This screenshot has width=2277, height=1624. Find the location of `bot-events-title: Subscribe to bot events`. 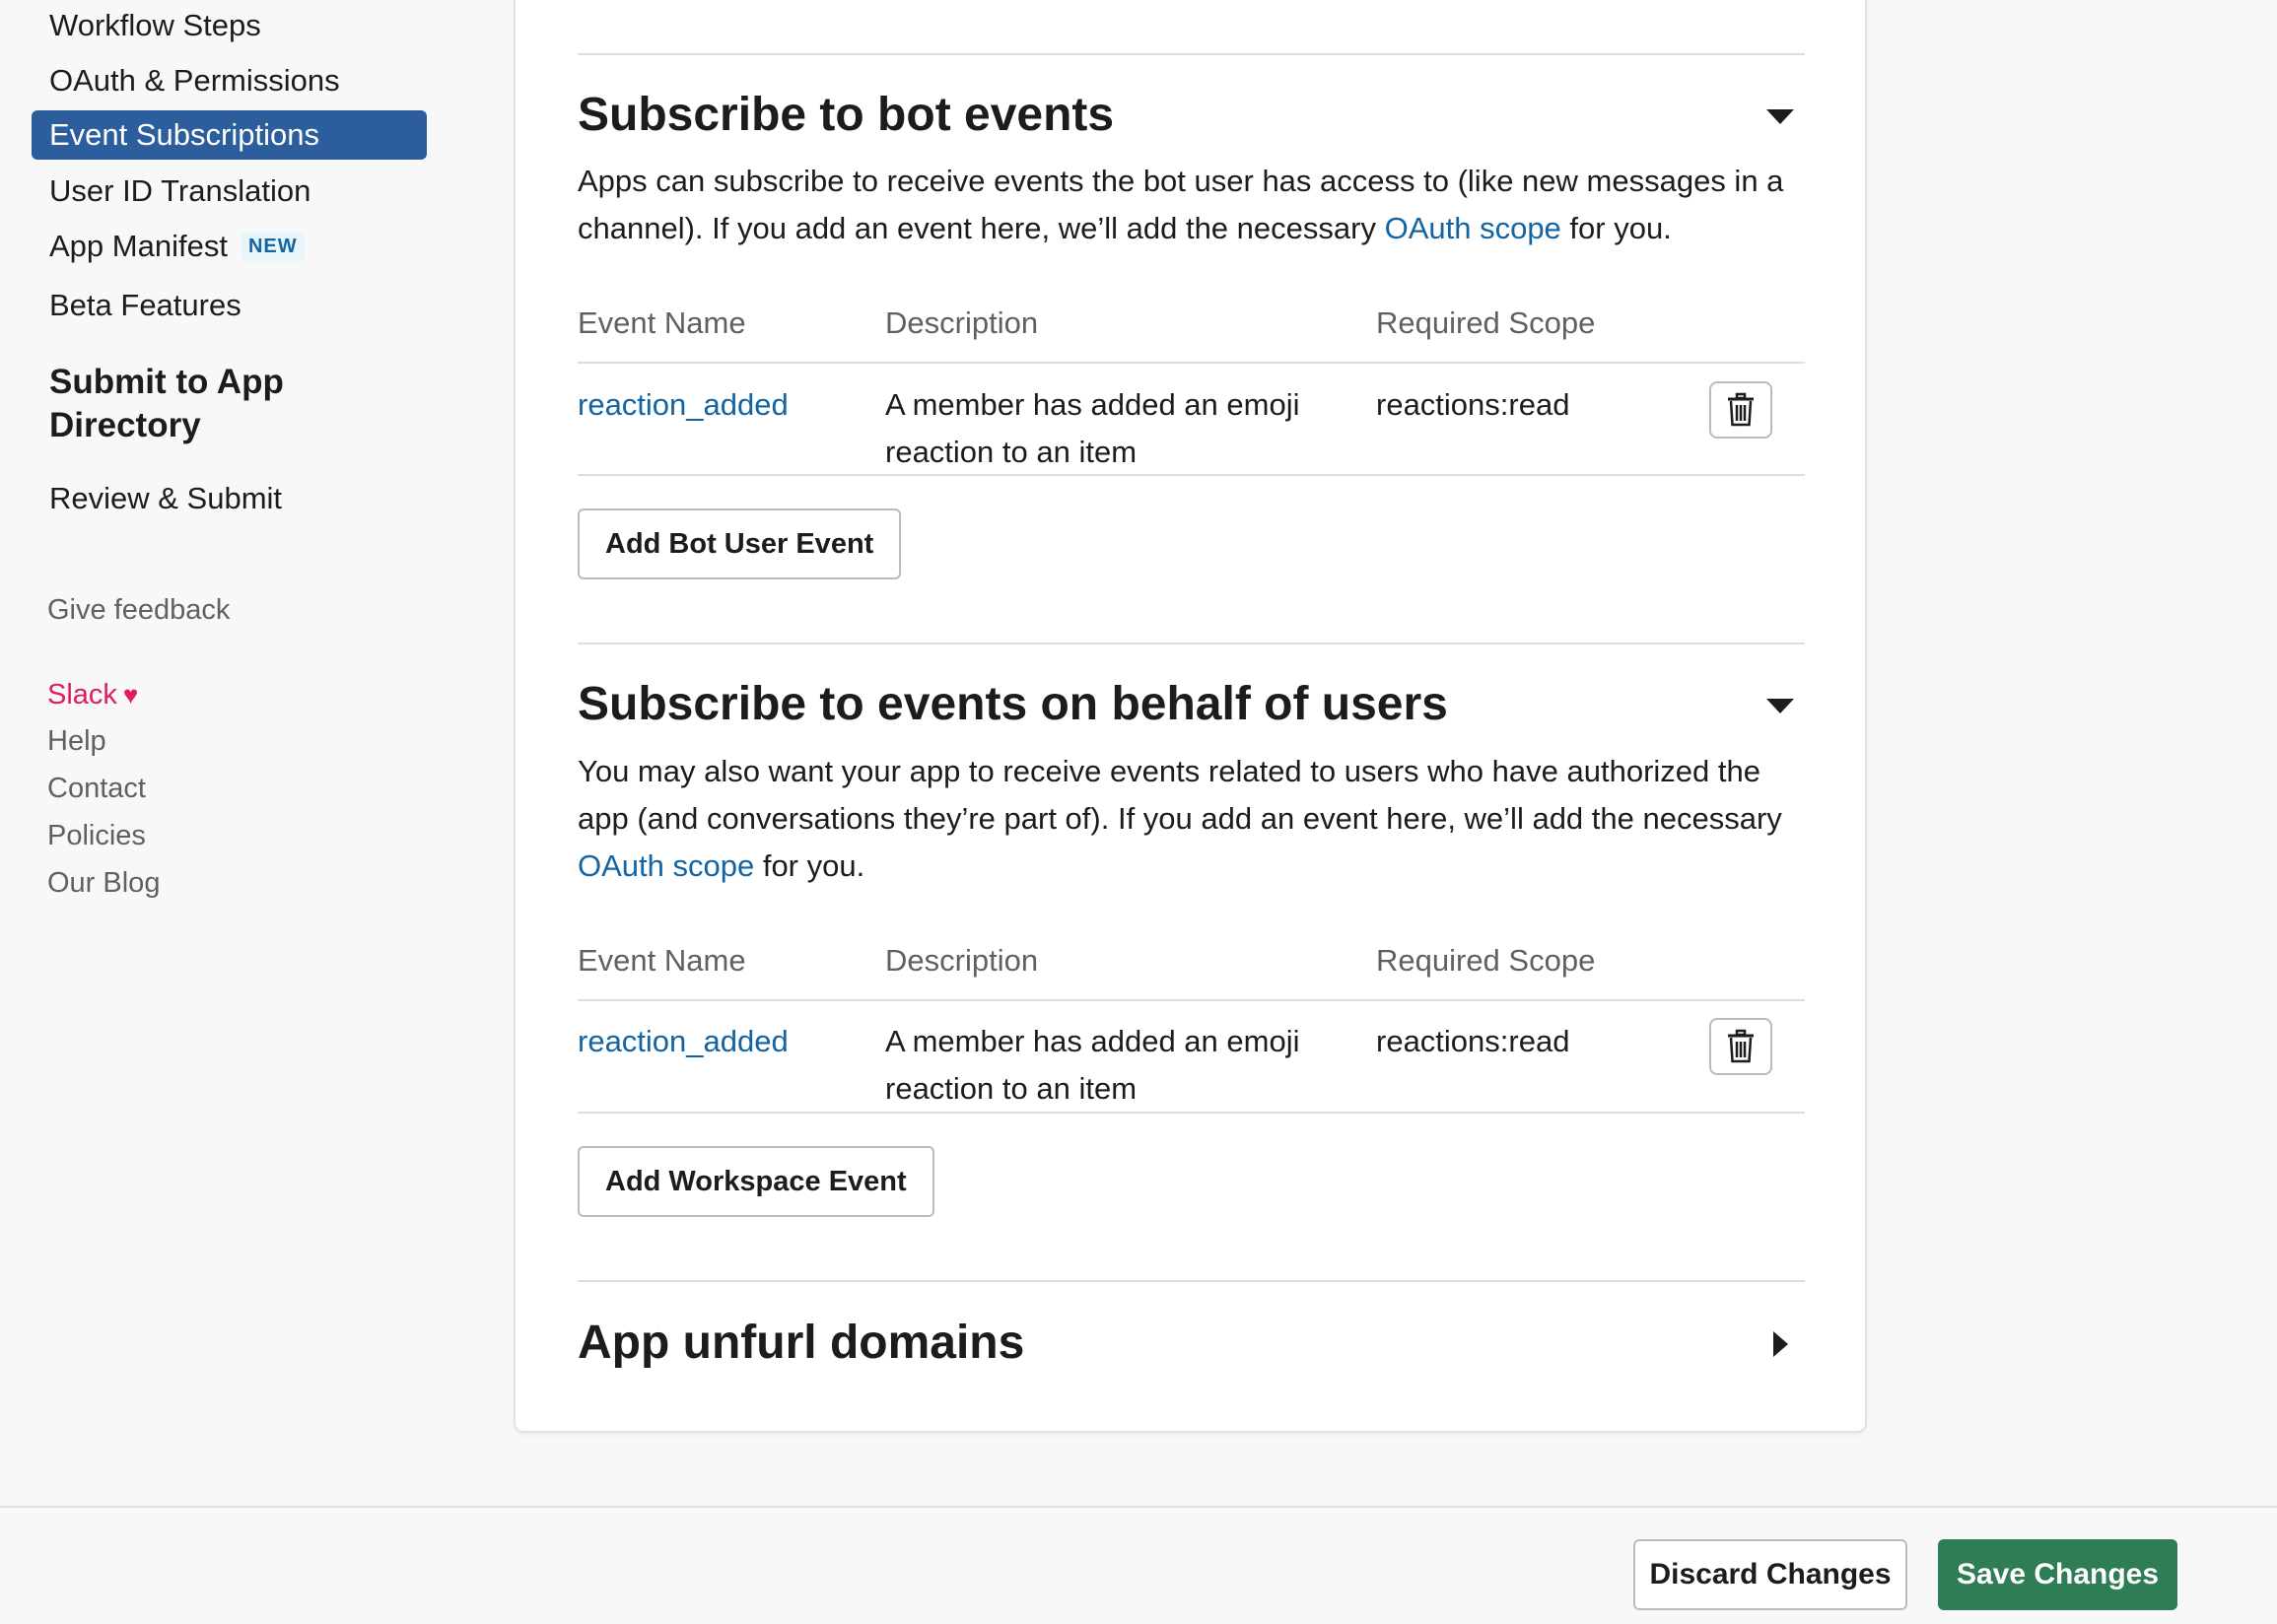

bot-events-title: Subscribe to bot events is located at coordinates (846, 115).